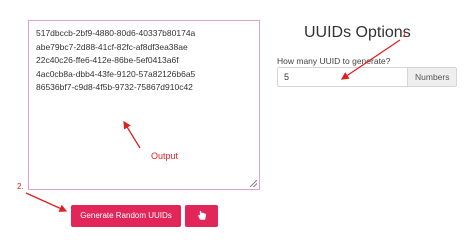 Image resolution: width=474 pixels, height=240 pixels. Describe the element at coordinates (112, 46) in the screenshot. I see `uuid-output-line: abe79bc7-2d88-41cf-82fc-af8df3ea38ae` at that location.